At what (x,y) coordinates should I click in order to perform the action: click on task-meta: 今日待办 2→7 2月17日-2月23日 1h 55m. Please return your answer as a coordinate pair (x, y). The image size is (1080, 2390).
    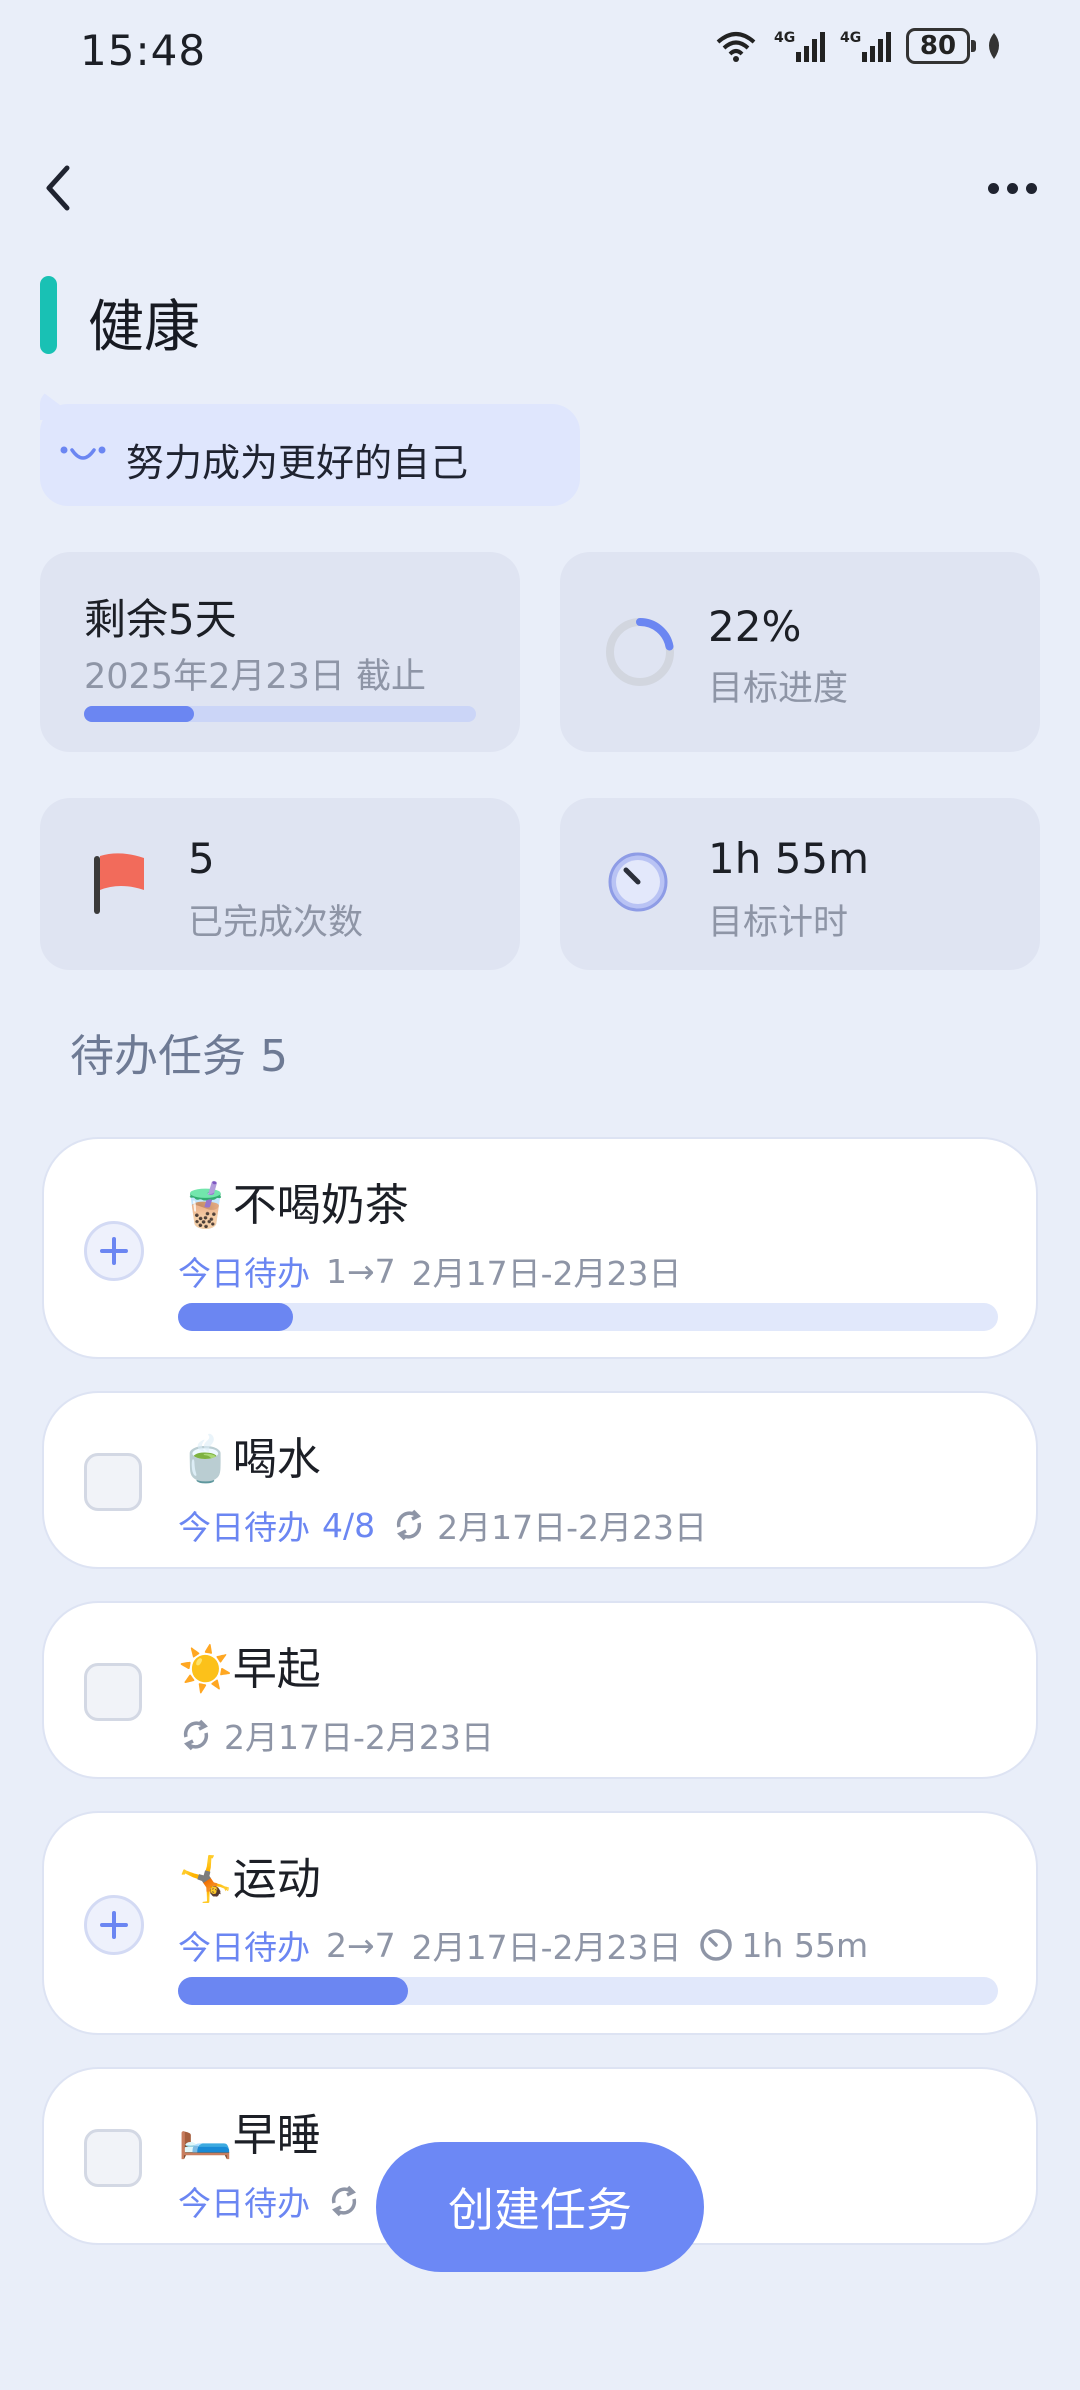
    Looking at the image, I should click on (523, 1945).